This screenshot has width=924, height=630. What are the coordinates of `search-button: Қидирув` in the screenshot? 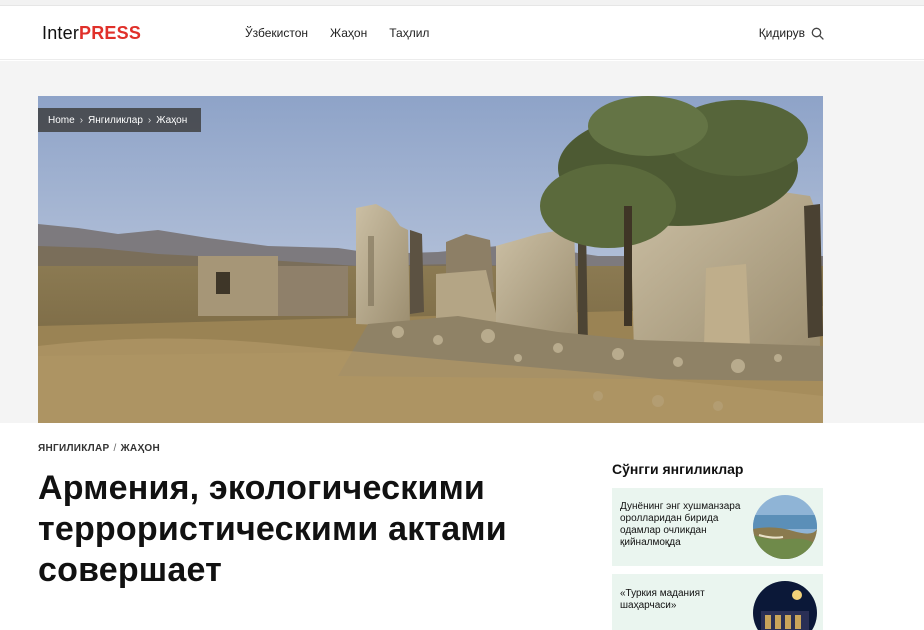 It's located at (791, 33).